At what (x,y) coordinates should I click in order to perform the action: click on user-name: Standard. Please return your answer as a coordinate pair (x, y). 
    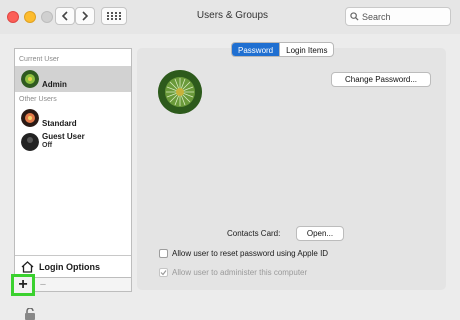
    Looking at the image, I should click on (59, 123).